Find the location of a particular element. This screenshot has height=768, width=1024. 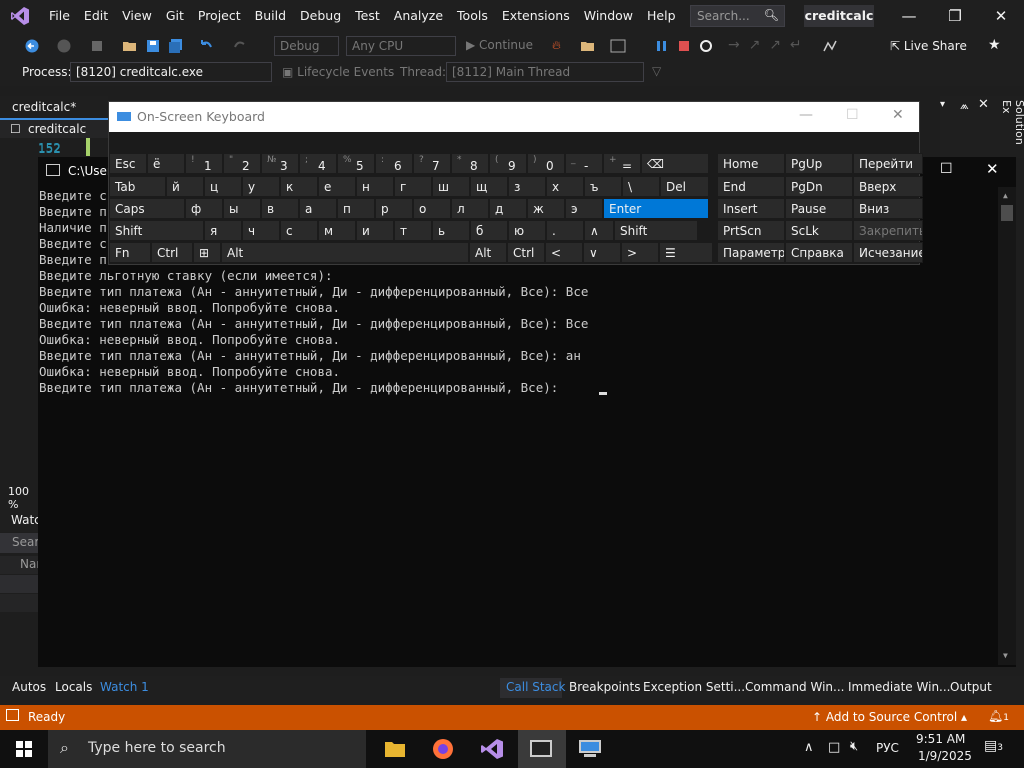

key-backspace: ⌫ is located at coordinates (675, 163).